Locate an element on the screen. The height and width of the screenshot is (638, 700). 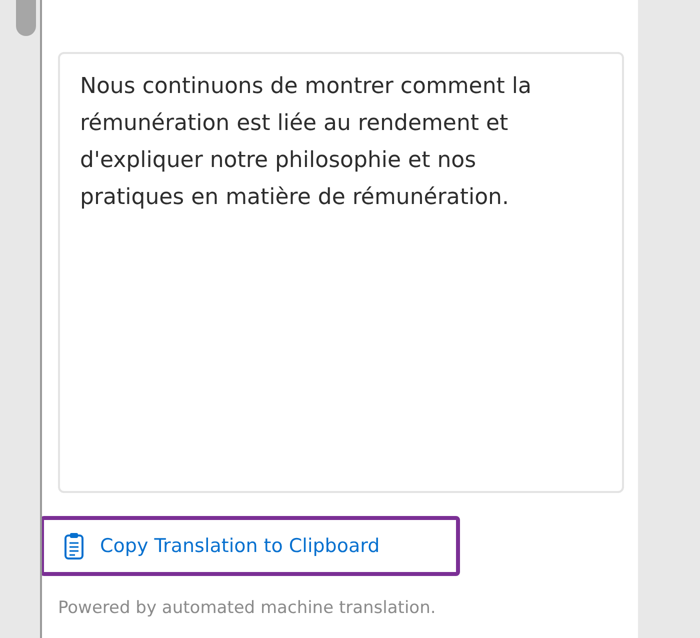
copy-button: Copy Translation to Clipboard is located at coordinates (250, 546).